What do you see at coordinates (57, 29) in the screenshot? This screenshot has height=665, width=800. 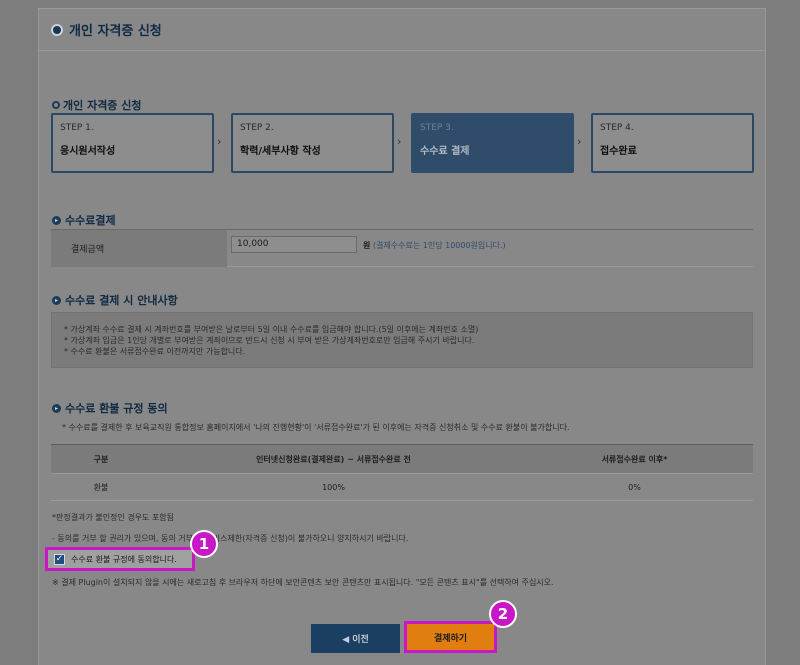 I see `header-bullet-icon` at bounding box center [57, 29].